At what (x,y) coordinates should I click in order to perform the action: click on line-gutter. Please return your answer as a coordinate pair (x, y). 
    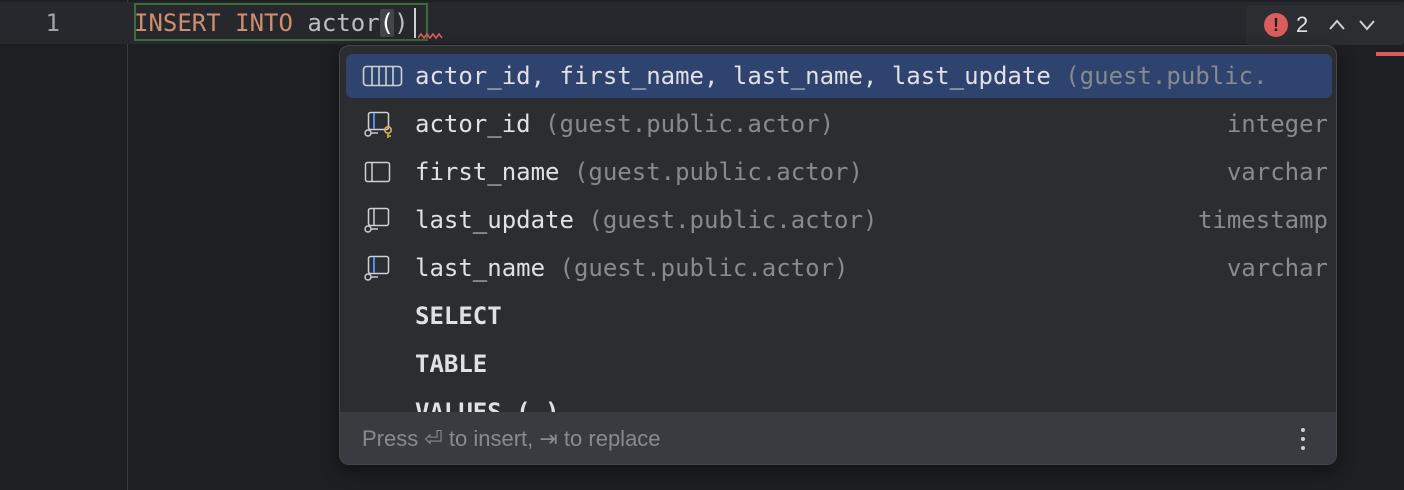
    Looking at the image, I should click on (64, 245).